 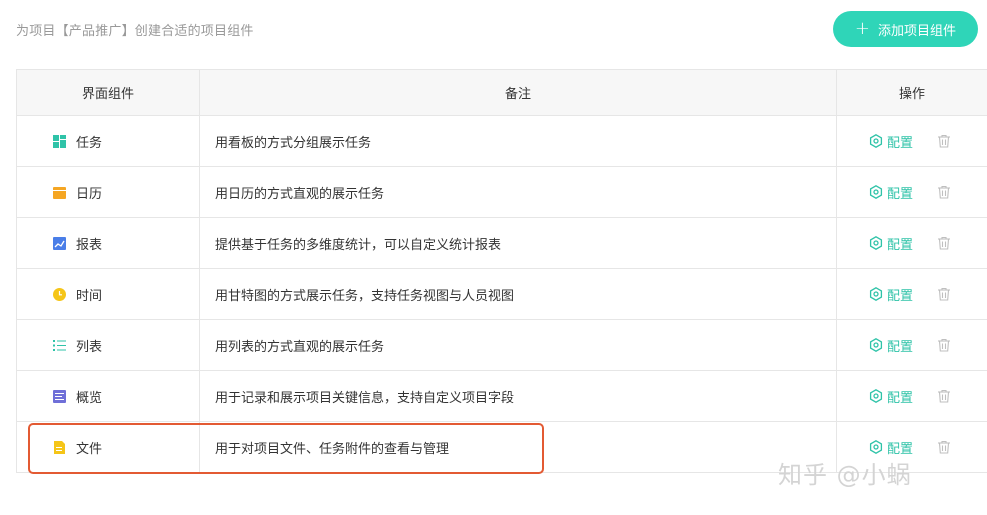 I want to click on table-row: 概览 用于记录和展示项目关键信息，支持自定义项目字段 配置, so click(x=501, y=396).